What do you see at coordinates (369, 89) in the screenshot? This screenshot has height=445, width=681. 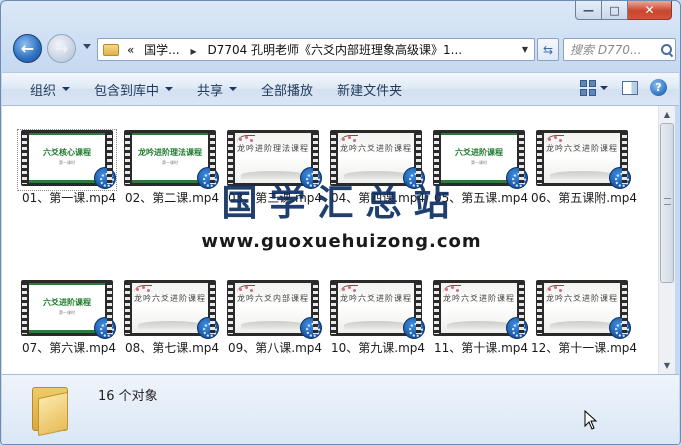 I see `new-folder-button: 新建文件夹` at bounding box center [369, 89].